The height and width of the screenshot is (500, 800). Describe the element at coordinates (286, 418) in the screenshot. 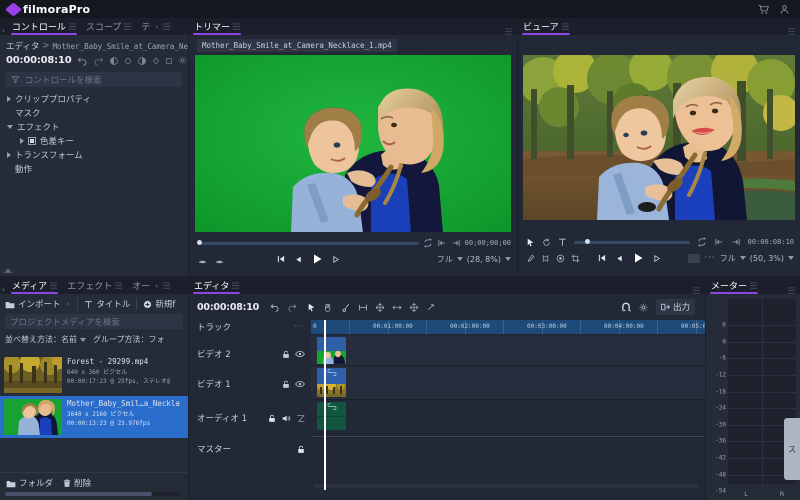

I see `speaker-icon` at that location.